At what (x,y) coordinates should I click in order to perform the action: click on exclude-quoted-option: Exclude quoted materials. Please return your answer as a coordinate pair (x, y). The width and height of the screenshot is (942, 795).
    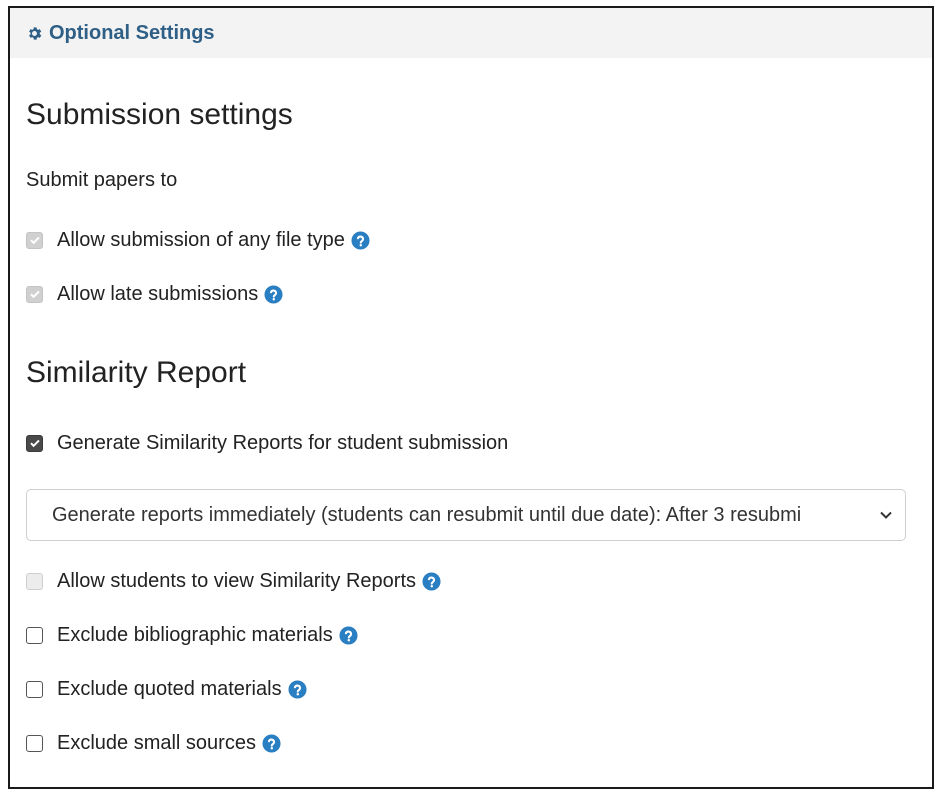
    Looking at the image, I should click on (166, 689).